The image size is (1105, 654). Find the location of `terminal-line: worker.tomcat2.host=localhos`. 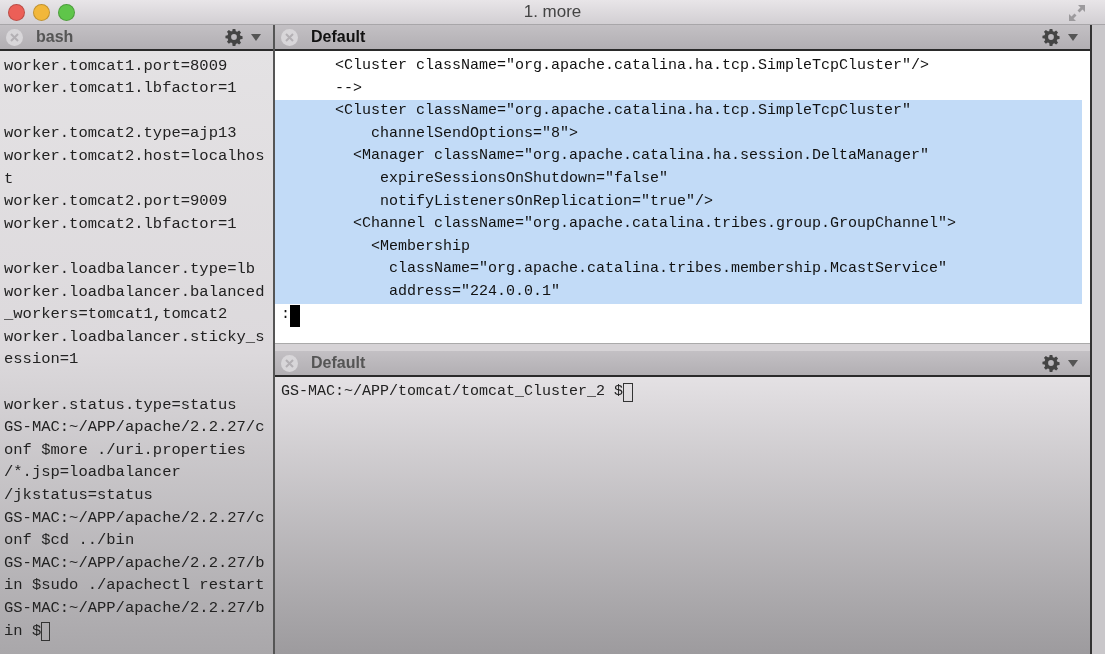

terminal-line: worker.tomcat2.host=localhos is located at coordinates (134, 157).